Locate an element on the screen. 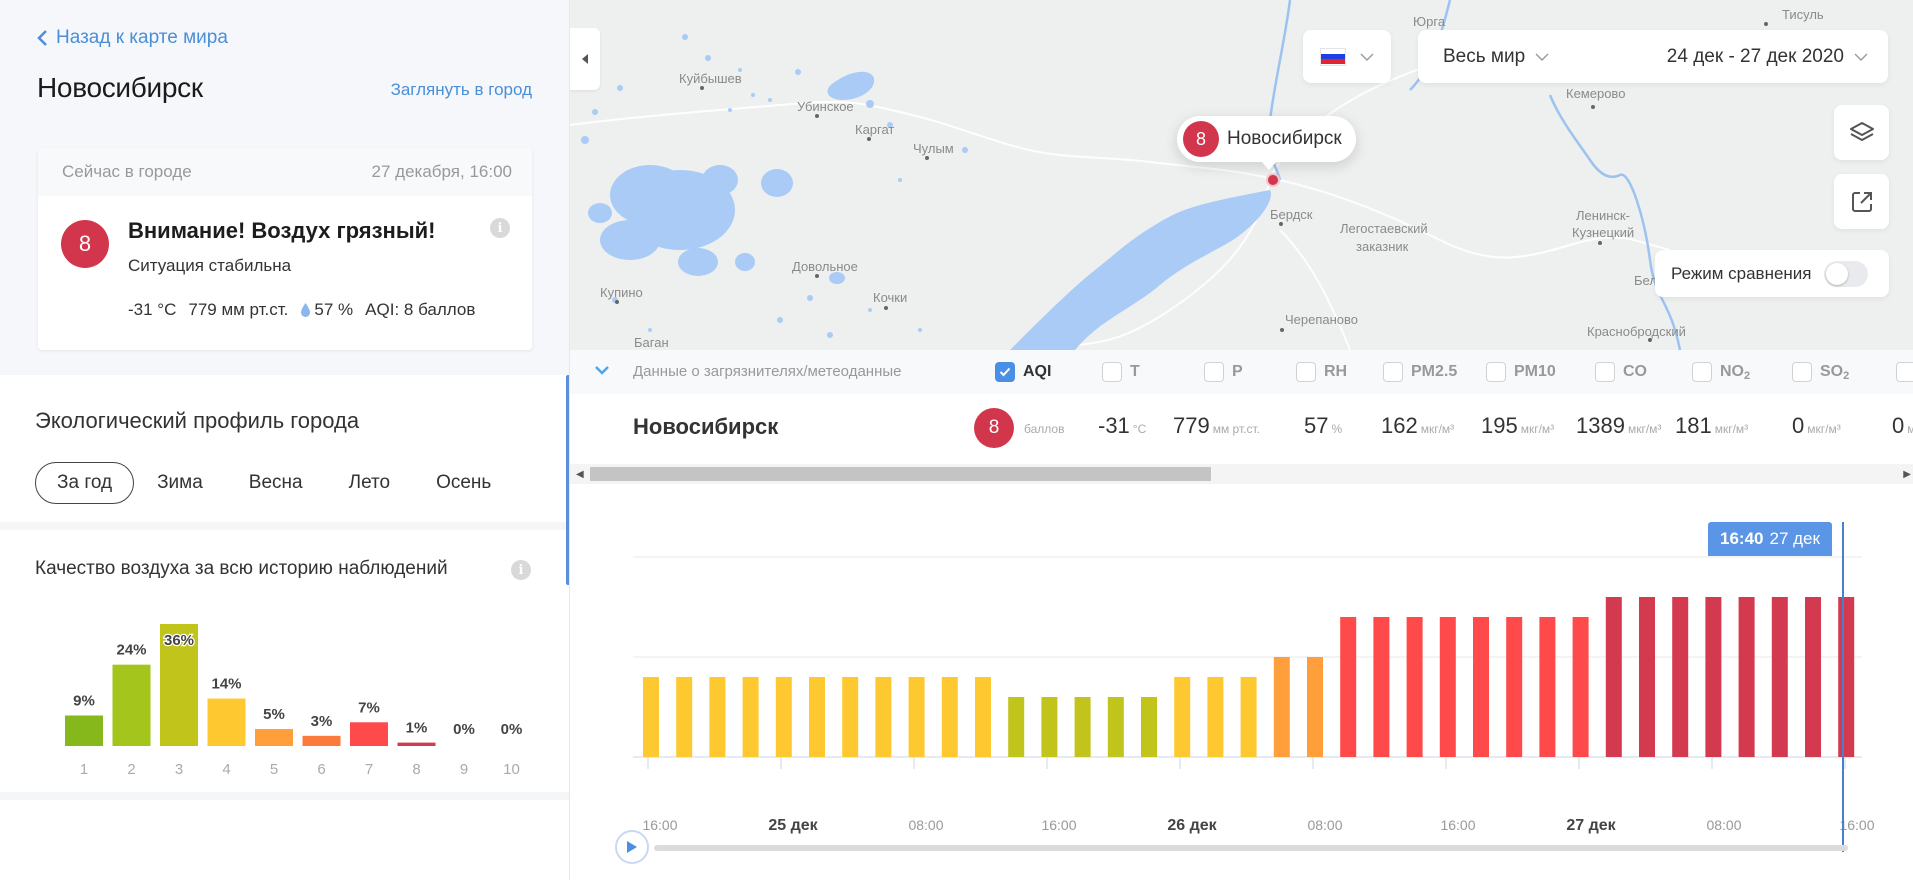 This screenshot has height=880, width=1913. timeline-track is located at coordinates (1251, 848).